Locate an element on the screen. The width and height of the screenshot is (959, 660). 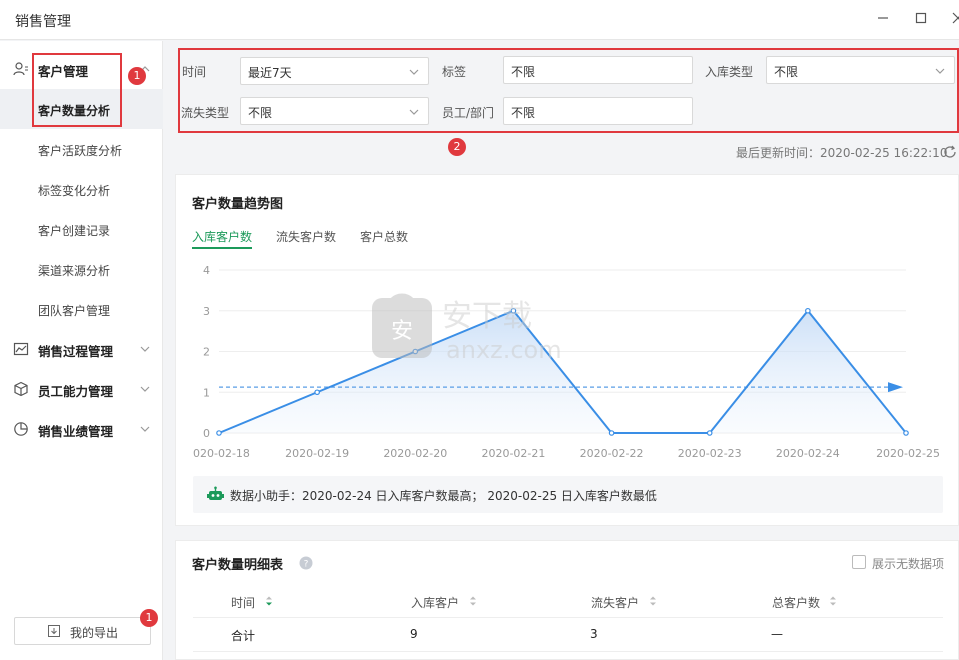
sidebar-item-team-customer: 团队客户管理 is located at coordinates (81, 309).